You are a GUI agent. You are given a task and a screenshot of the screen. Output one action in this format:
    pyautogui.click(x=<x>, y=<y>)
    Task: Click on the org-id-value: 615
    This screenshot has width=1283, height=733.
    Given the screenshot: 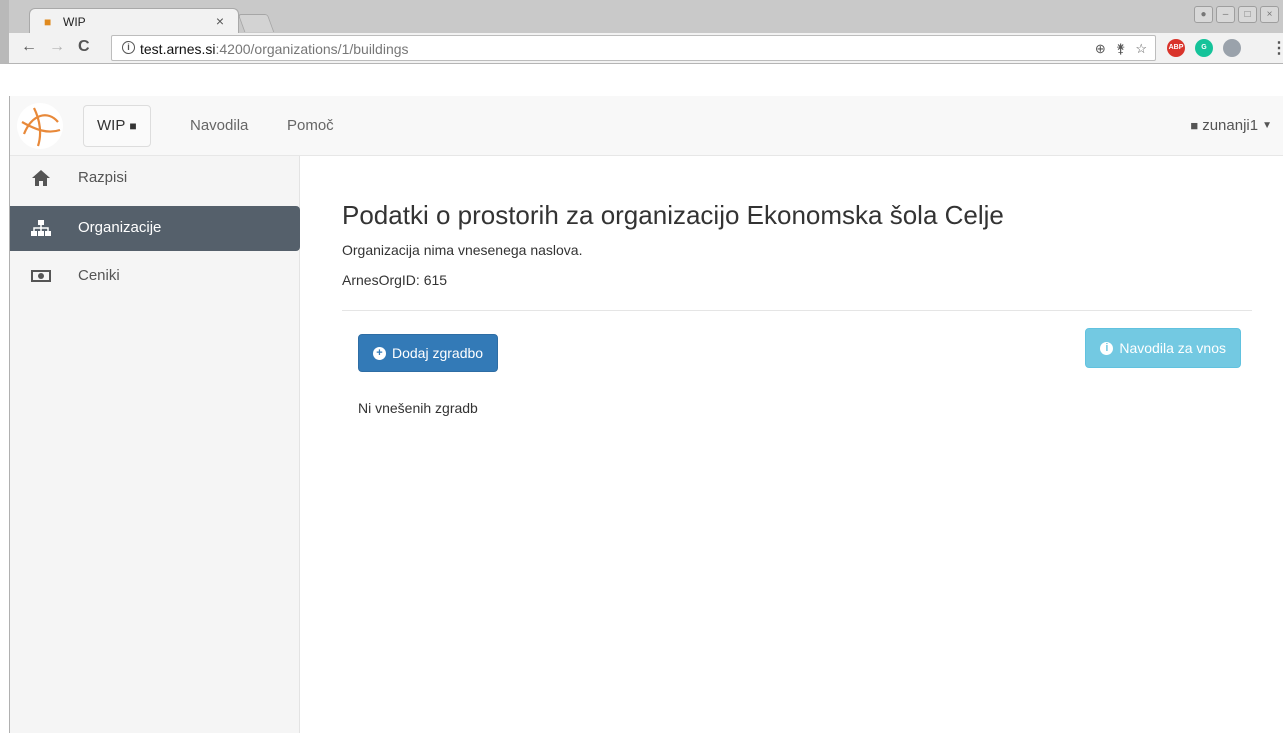 What is the action you would take?
    pyautogui.click(x=435, y=280)
    